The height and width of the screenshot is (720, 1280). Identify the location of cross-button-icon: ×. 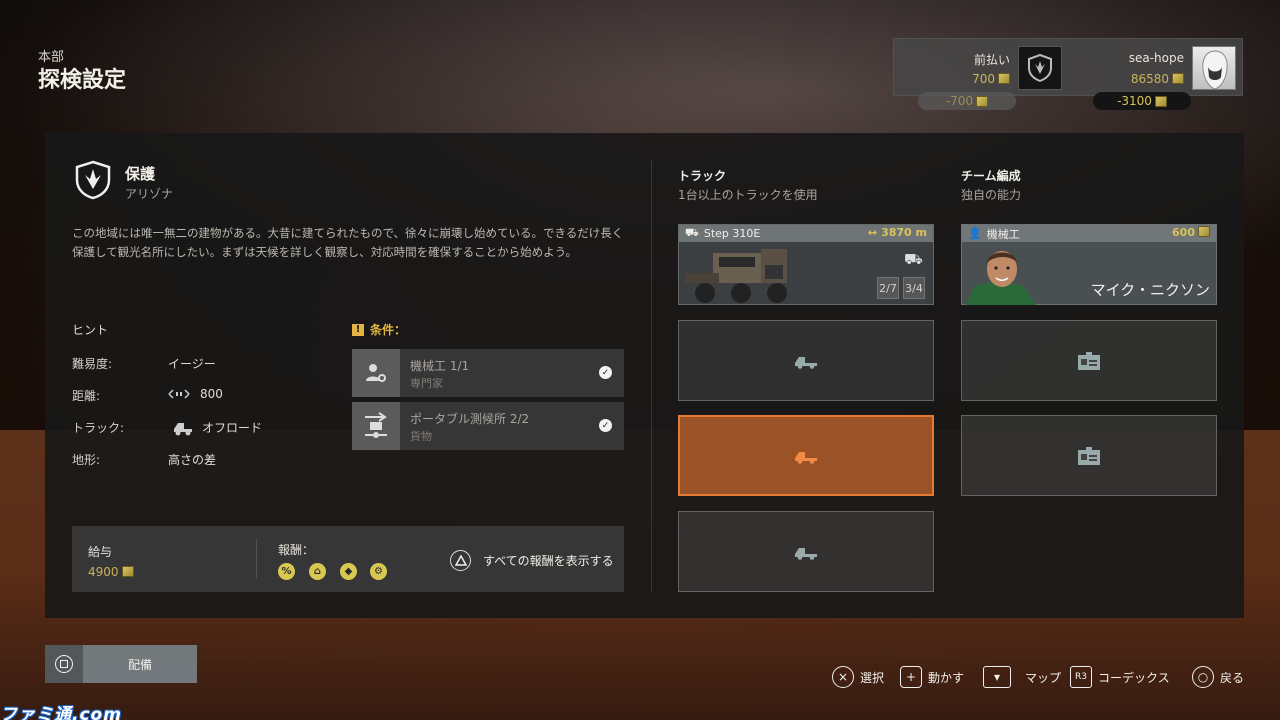
(843, 677).